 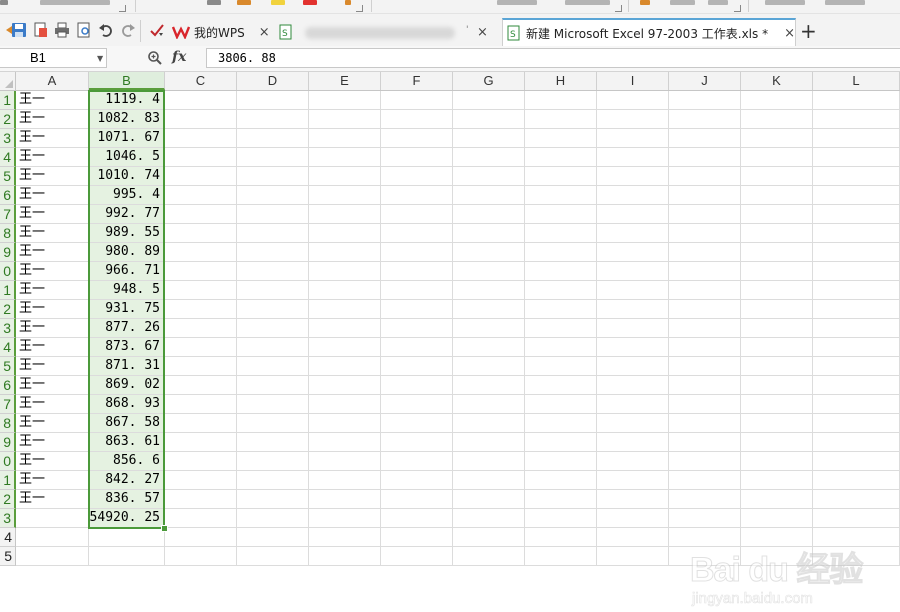 What do you see at coordinates (8, 366) in the screenshot?
I see `row-header: 5` at bounding box center [8, 366].